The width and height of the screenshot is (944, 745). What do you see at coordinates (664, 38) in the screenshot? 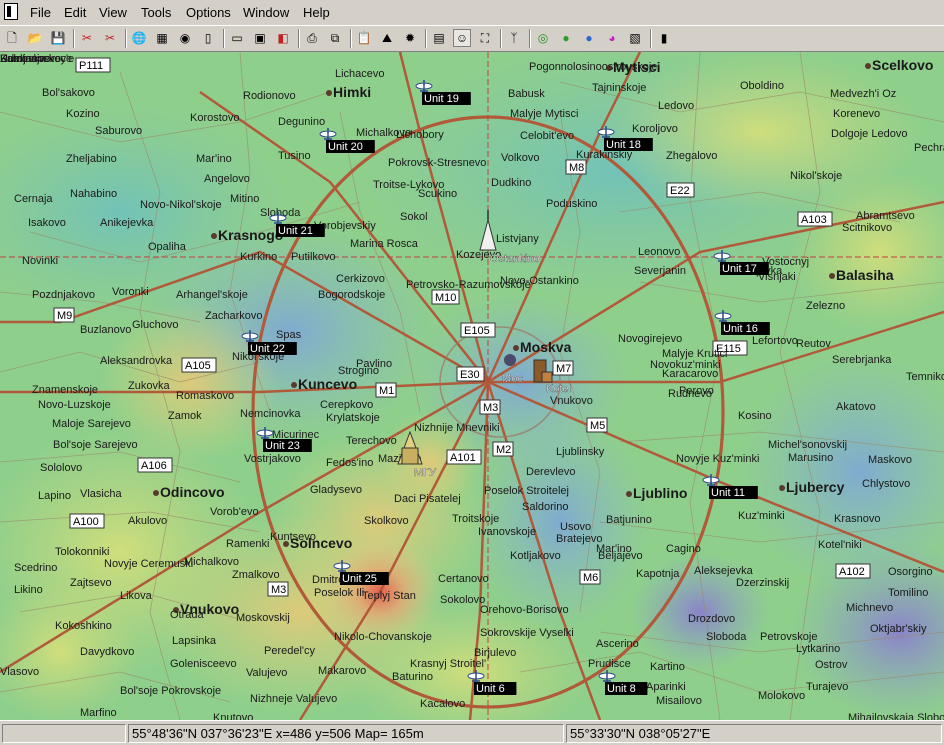
I see `device-icon: ▮` at bounding box center [664, 38].